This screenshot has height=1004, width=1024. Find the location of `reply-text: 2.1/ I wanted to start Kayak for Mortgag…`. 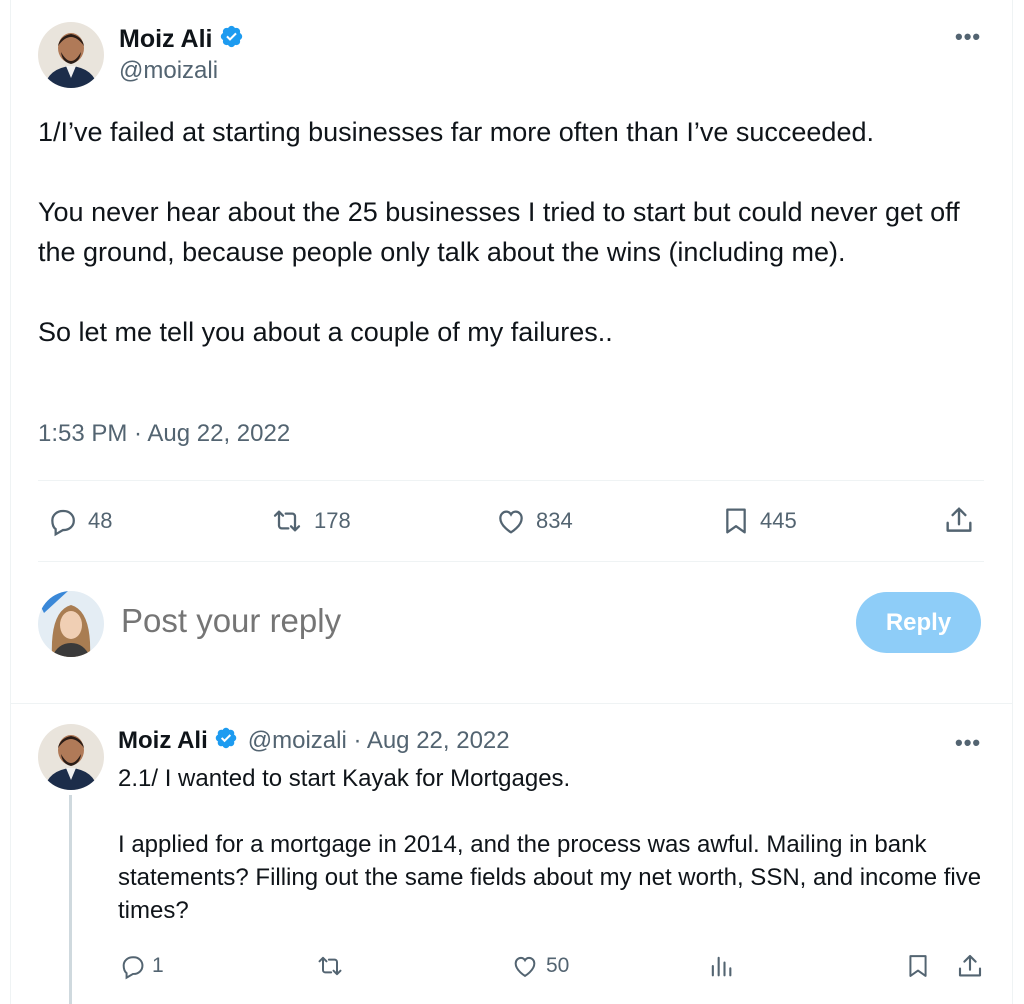

reply-text: 2.1/ I wanted to start Kayak for Mortgag… is located at coordinates (558, 844).